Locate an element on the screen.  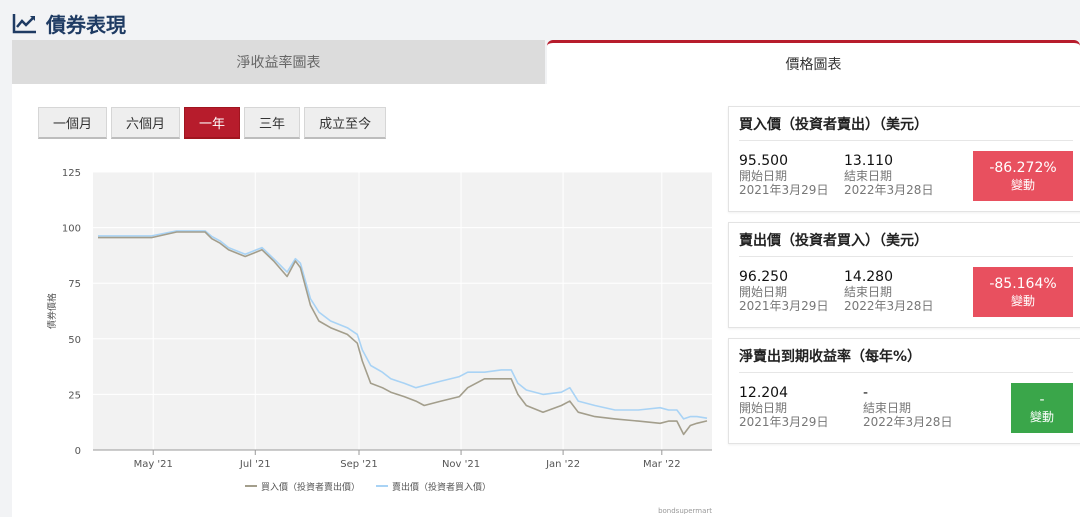
x-tick-label: Mar '22 is located at coordinates (662, 464).